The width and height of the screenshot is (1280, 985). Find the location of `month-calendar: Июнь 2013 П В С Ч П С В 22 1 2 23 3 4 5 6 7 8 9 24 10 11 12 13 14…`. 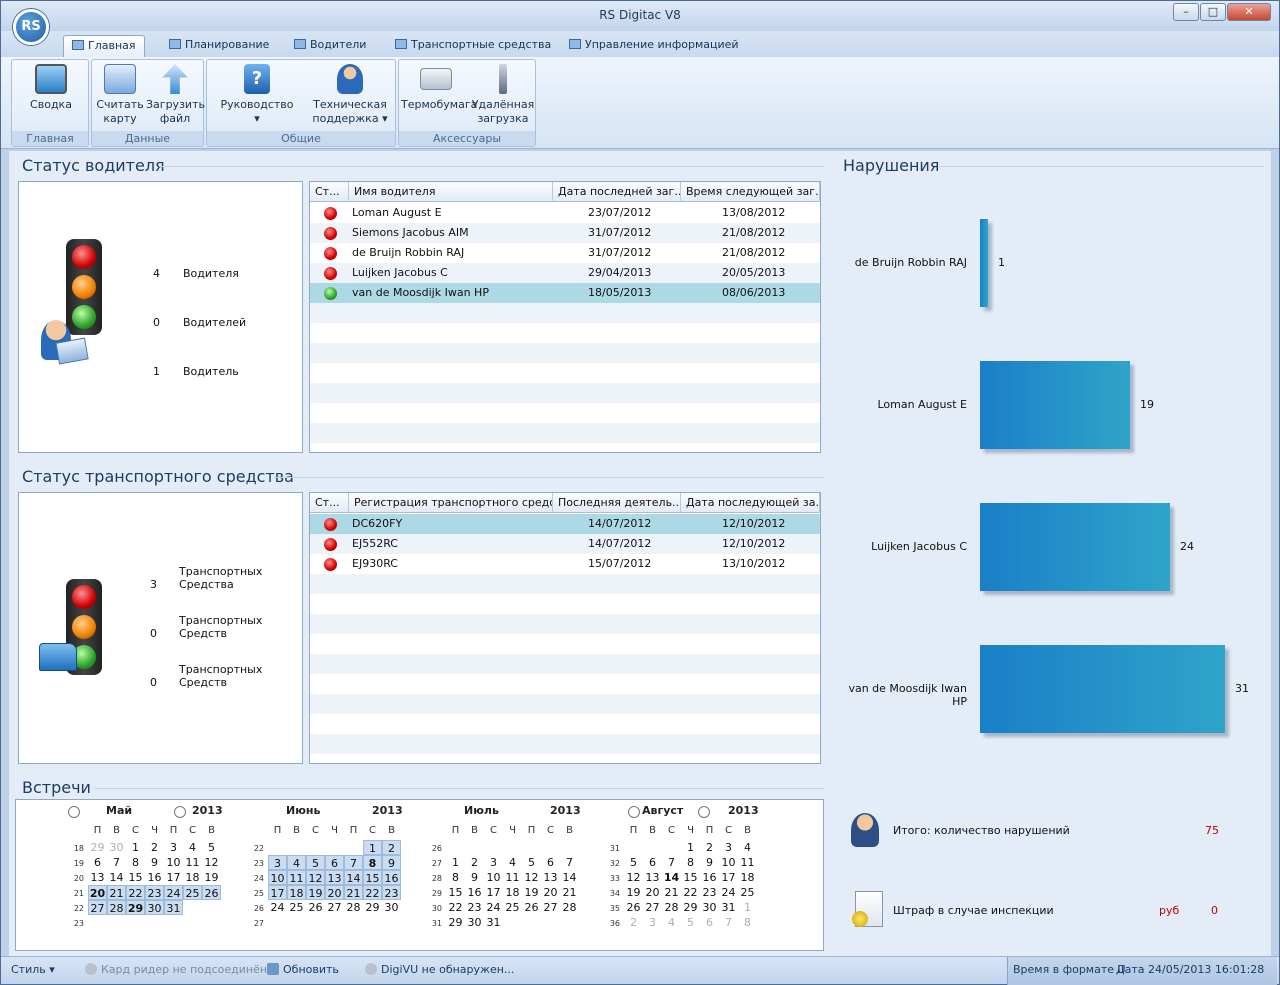

month-calendar: Июнь 2013 П В С Ч П С В 22 1 2 23 3 4 5 6 7 8 9 24 10 11 12 13 14… is located at coordinates (309, 874).